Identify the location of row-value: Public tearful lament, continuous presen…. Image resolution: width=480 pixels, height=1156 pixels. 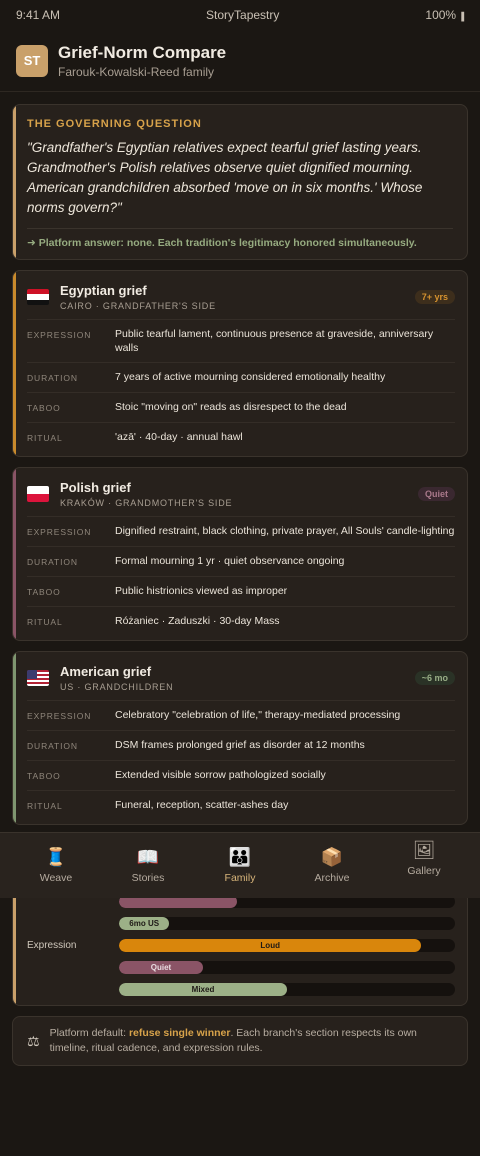
(274, 341).